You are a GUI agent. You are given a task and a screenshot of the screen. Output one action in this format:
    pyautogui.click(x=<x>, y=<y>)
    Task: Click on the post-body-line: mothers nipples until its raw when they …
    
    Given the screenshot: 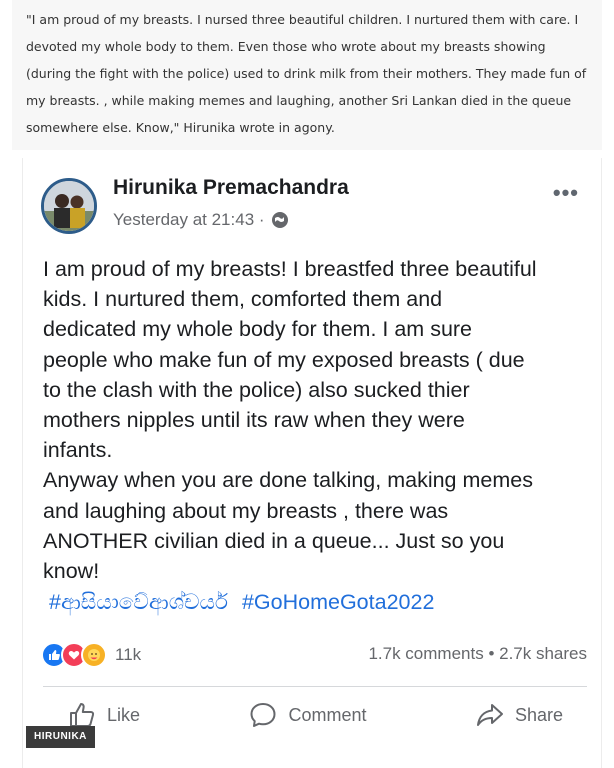 What is the action you would take?
    pyautogui.click(x=254, y=420)
    